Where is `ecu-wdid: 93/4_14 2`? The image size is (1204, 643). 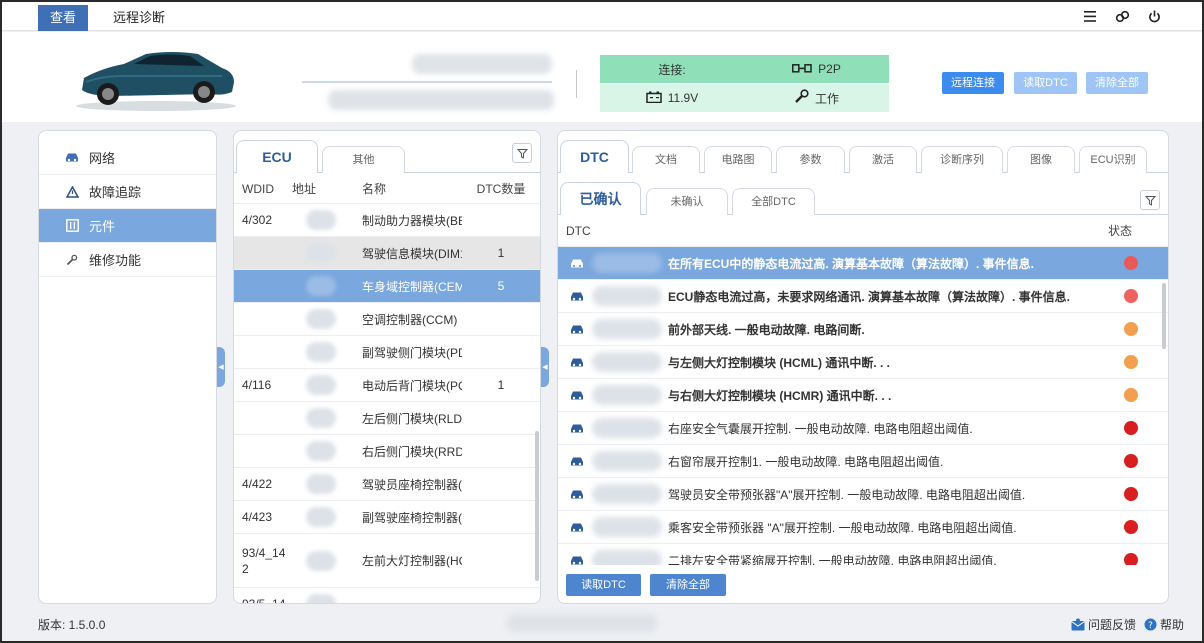 ecu-wdid: 93/4_14 2 is located at coordinates (264, 560).